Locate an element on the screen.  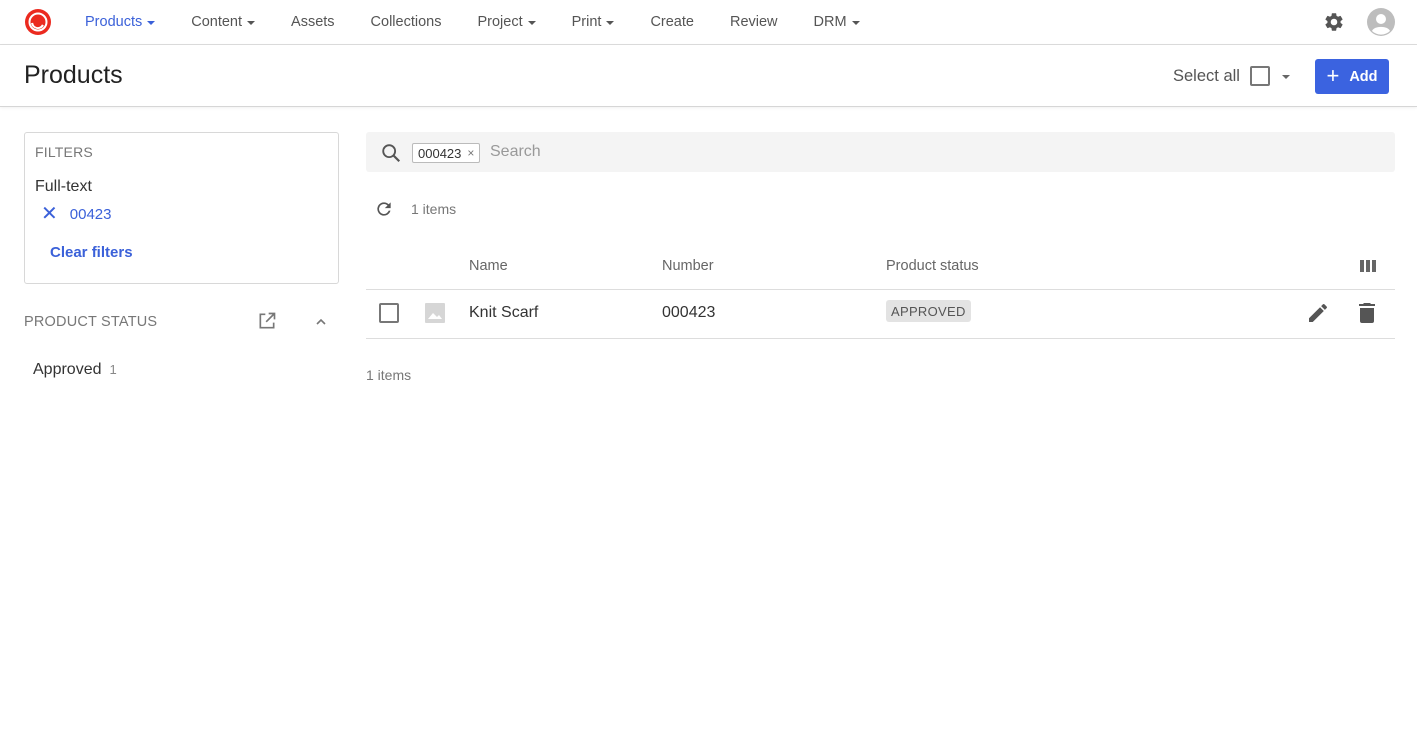
nav-item-label: Collections is located at coordinates (406, 22).